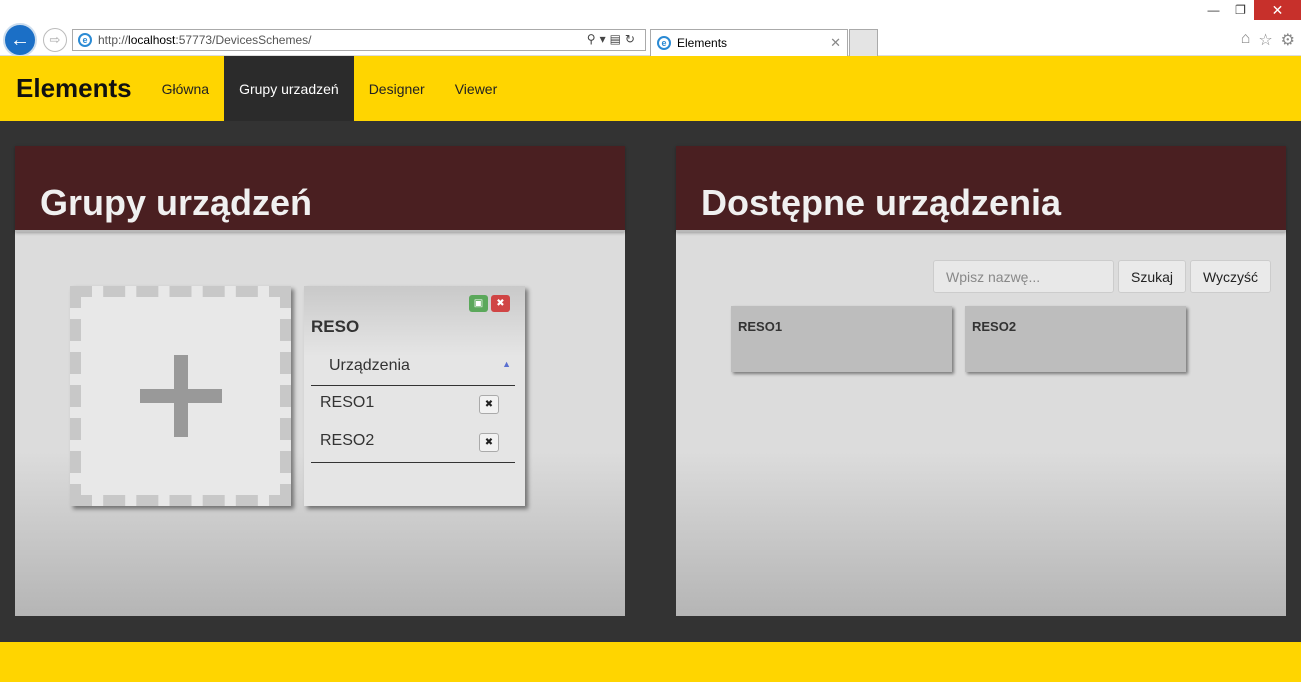 This screenshot has height=682, width=1301. What do you see at coordinates (1152, 276) in the screenshot?
I see `search-button: Szukaj` at bounding box center [1152, 276].